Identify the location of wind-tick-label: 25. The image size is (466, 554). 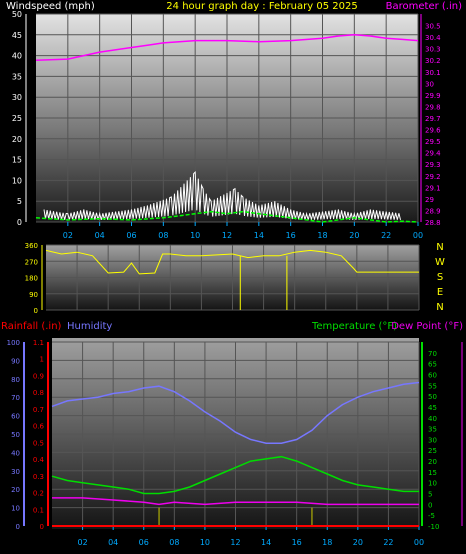
(17, 118).